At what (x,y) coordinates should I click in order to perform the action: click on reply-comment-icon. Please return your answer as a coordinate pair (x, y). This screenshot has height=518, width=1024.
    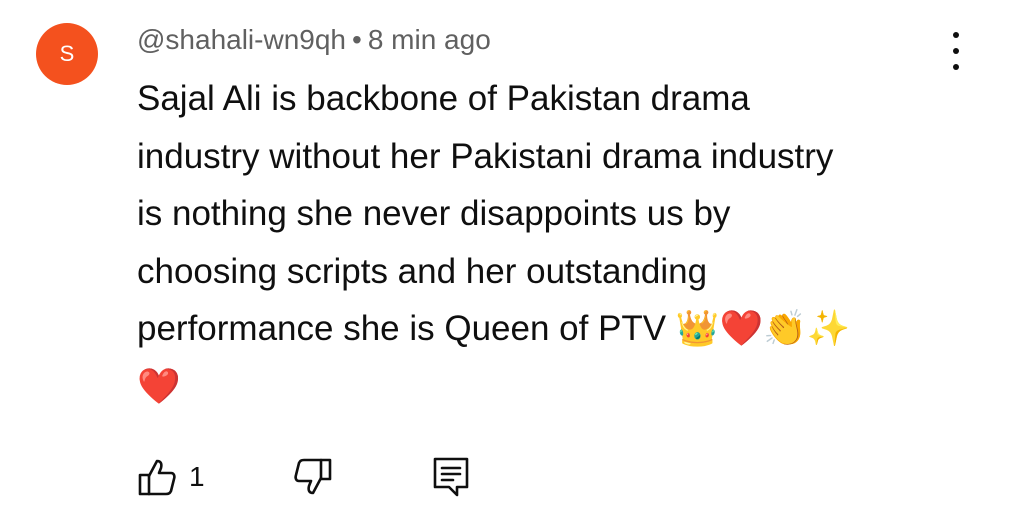
    Looking at the image, I should click on (450, 477).